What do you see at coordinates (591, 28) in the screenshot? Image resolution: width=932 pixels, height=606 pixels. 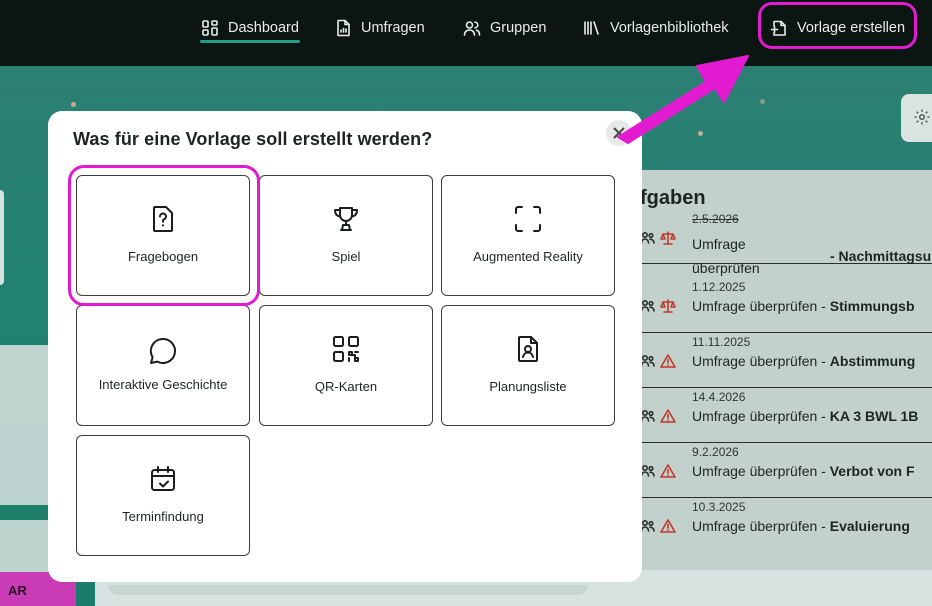 I see `library-icon` at bounding box center [591, 28].